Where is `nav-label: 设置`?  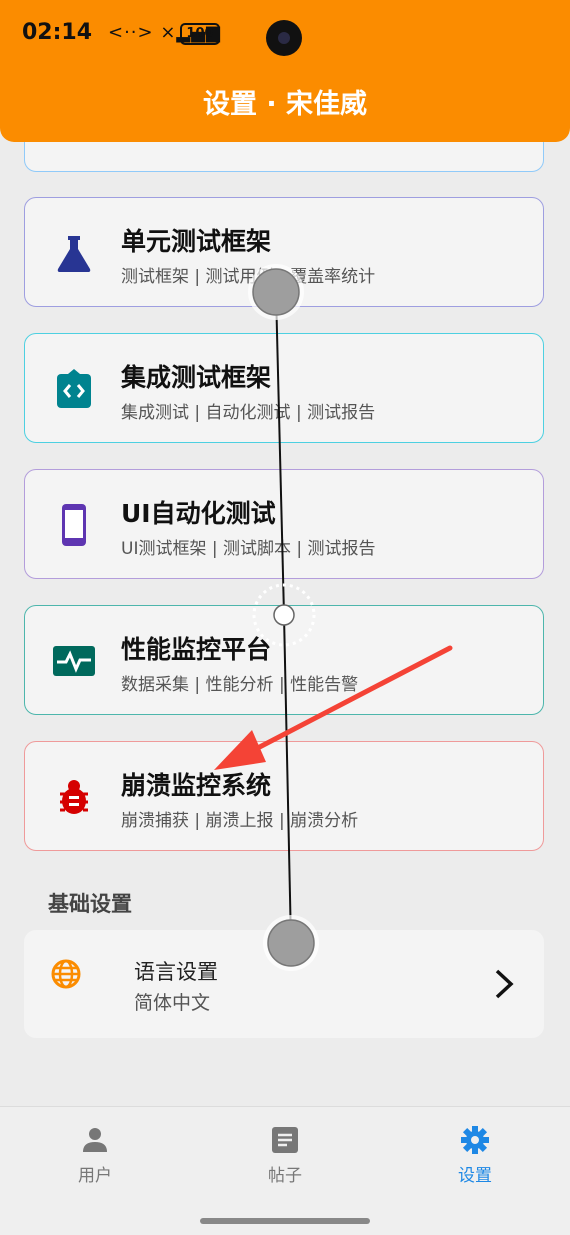 nav-label: 设置 is located at coordinates (475, 1176).